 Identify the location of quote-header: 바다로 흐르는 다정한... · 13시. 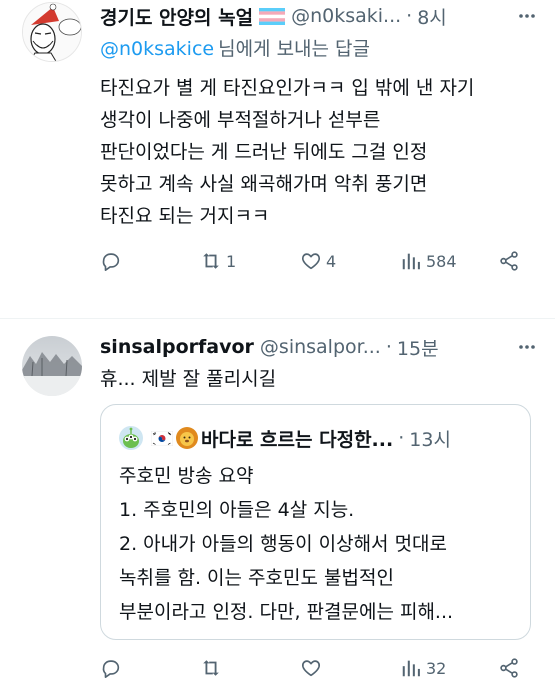
(285, 438).